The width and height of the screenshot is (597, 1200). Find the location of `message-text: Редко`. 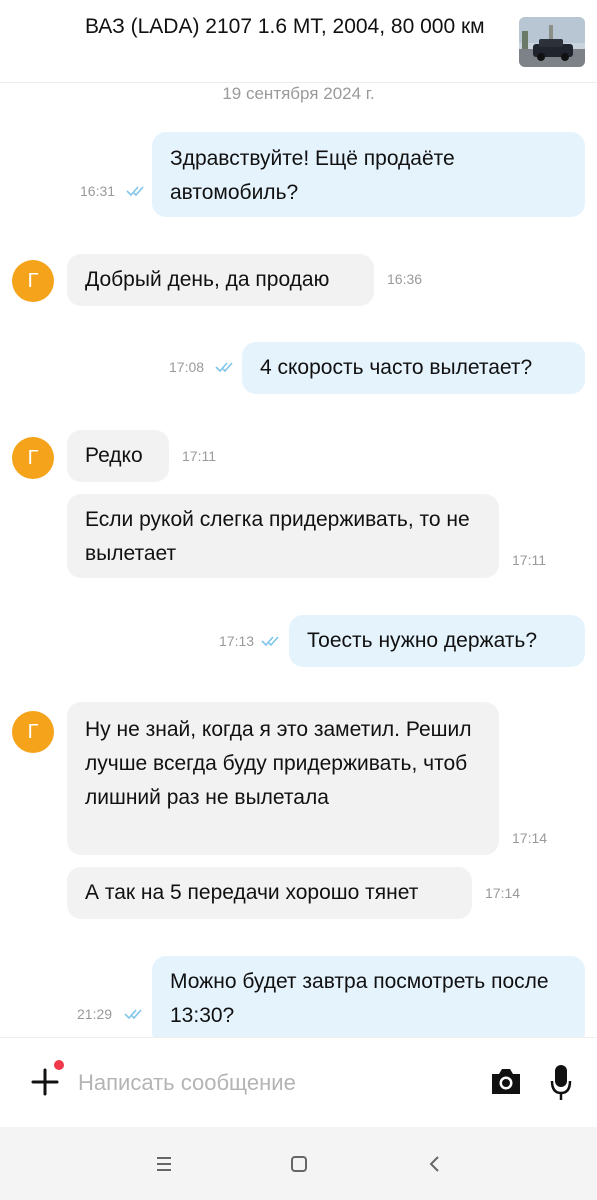

message-text: Редко is located at coordinates (114, 455).